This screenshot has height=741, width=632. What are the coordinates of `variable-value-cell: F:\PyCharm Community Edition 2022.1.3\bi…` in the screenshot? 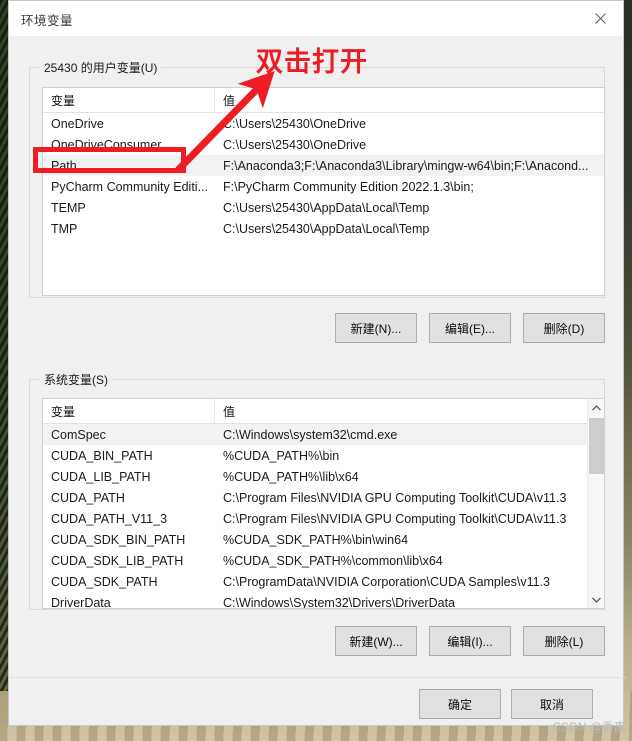 It's located at (348, 186).